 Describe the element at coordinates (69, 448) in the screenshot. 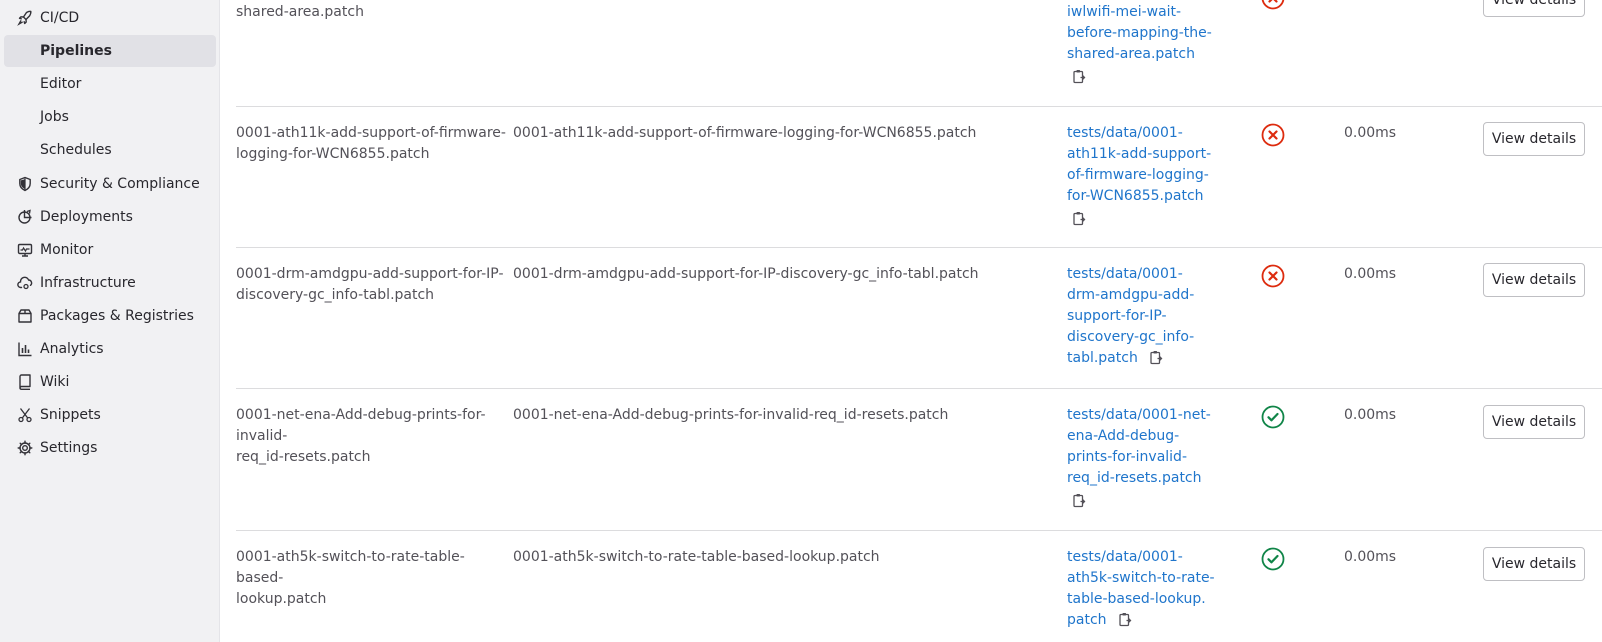

I see `sidebar-item-label: Settings` at that location.